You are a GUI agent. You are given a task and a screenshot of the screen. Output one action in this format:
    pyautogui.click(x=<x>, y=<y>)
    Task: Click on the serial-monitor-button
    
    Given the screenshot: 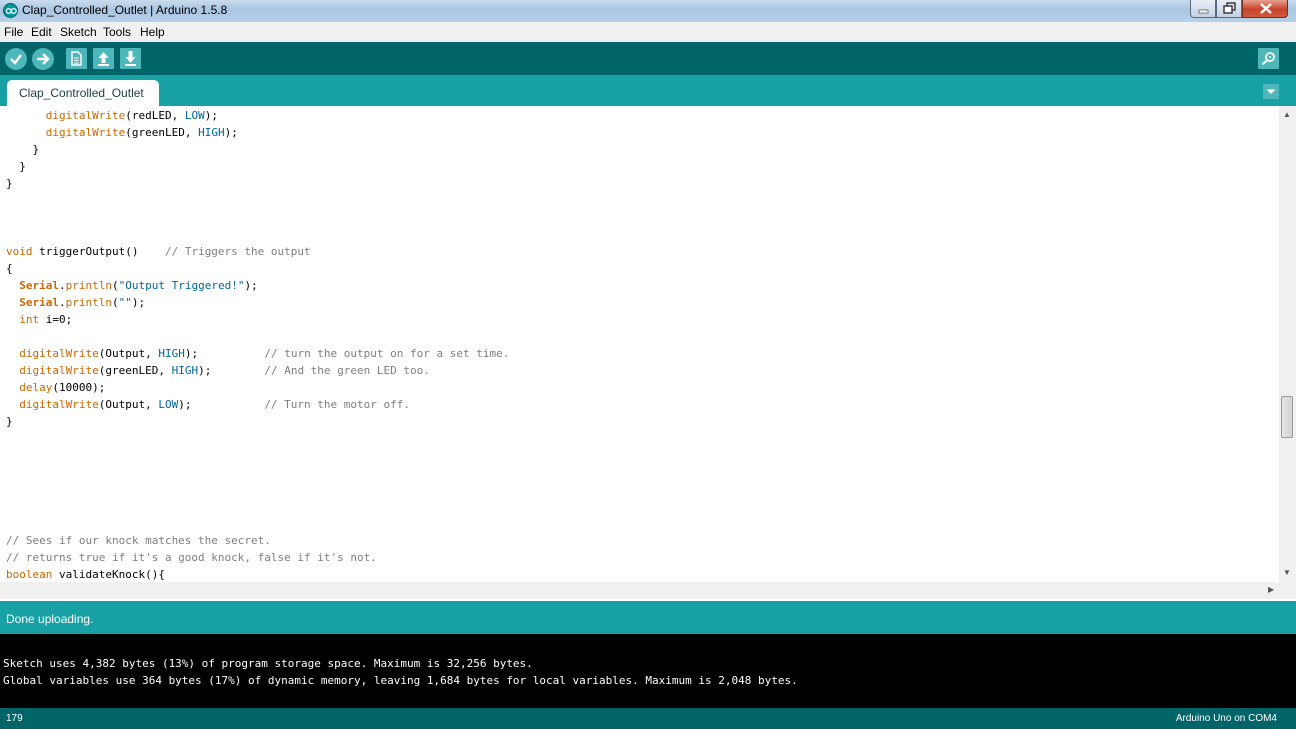 What is the action you would take?
    pyautogui.click(x=1268, y=58)
    